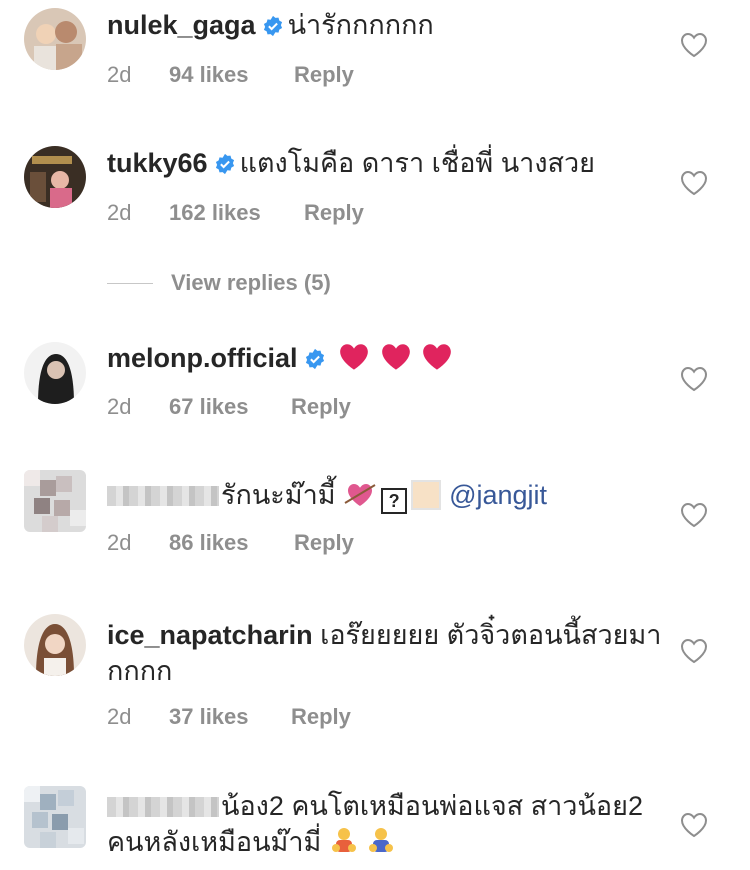  I want to click on comment-meta: 2d 67 likes Reply, so click(229, 407).